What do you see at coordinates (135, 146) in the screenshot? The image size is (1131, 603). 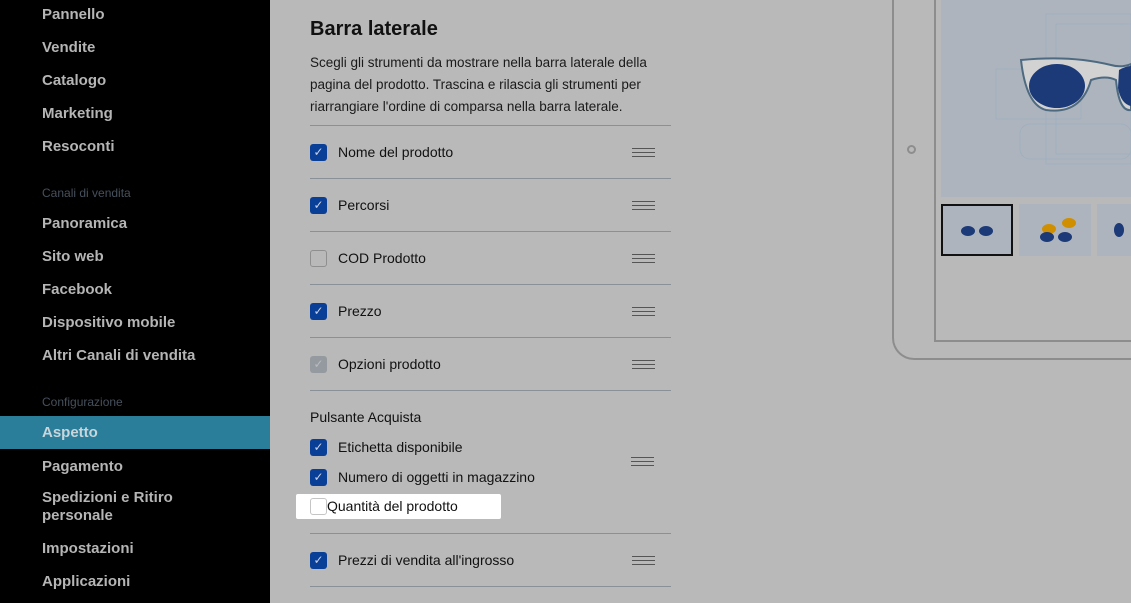 I see `nav-resoconti: Resoconti` at bounding box center [135, 146].